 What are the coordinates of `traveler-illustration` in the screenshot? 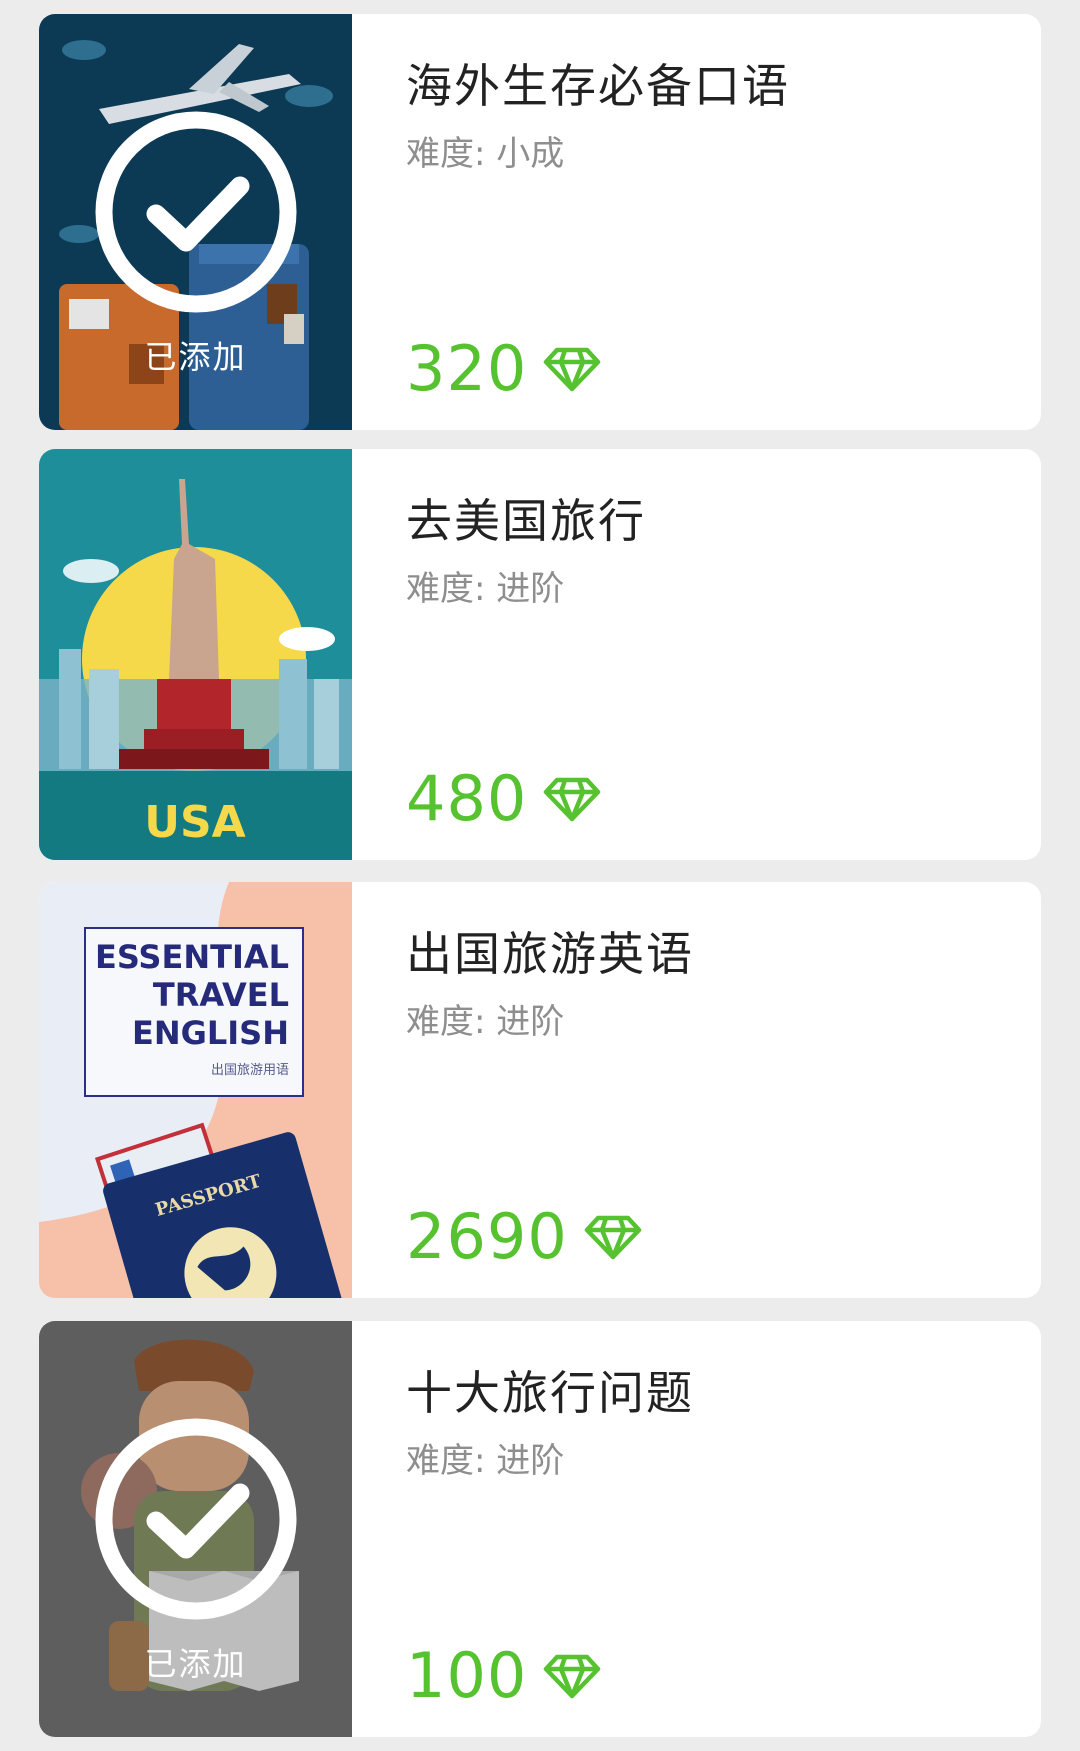 It's located at (195, 1529).